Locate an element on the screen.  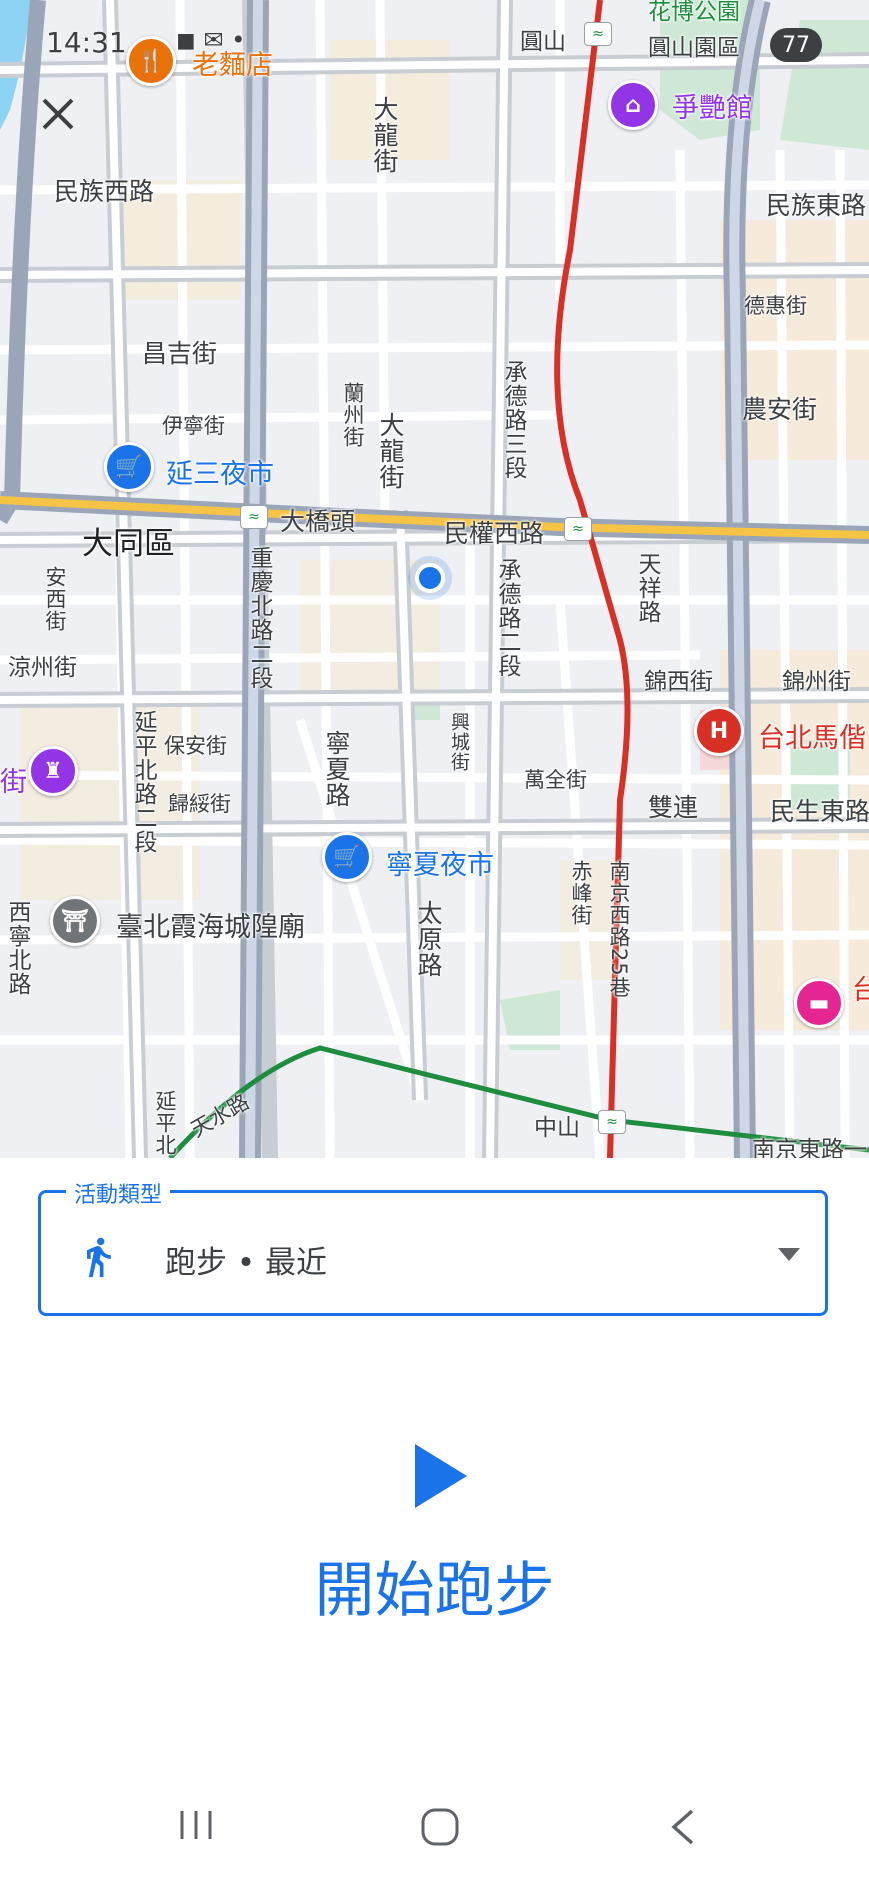
road-label: 延平北路二段 is located at coordinates (143, 782).